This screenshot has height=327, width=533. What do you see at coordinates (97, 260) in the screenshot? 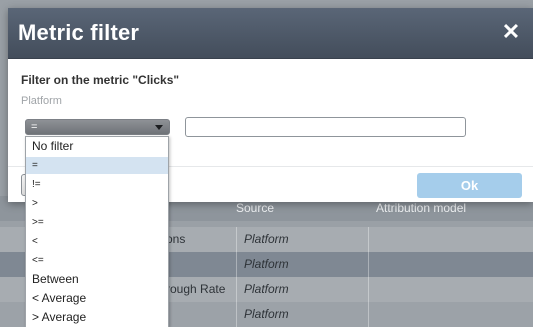
I see `dropdown-option: <=` at bounding box center [97, 260].